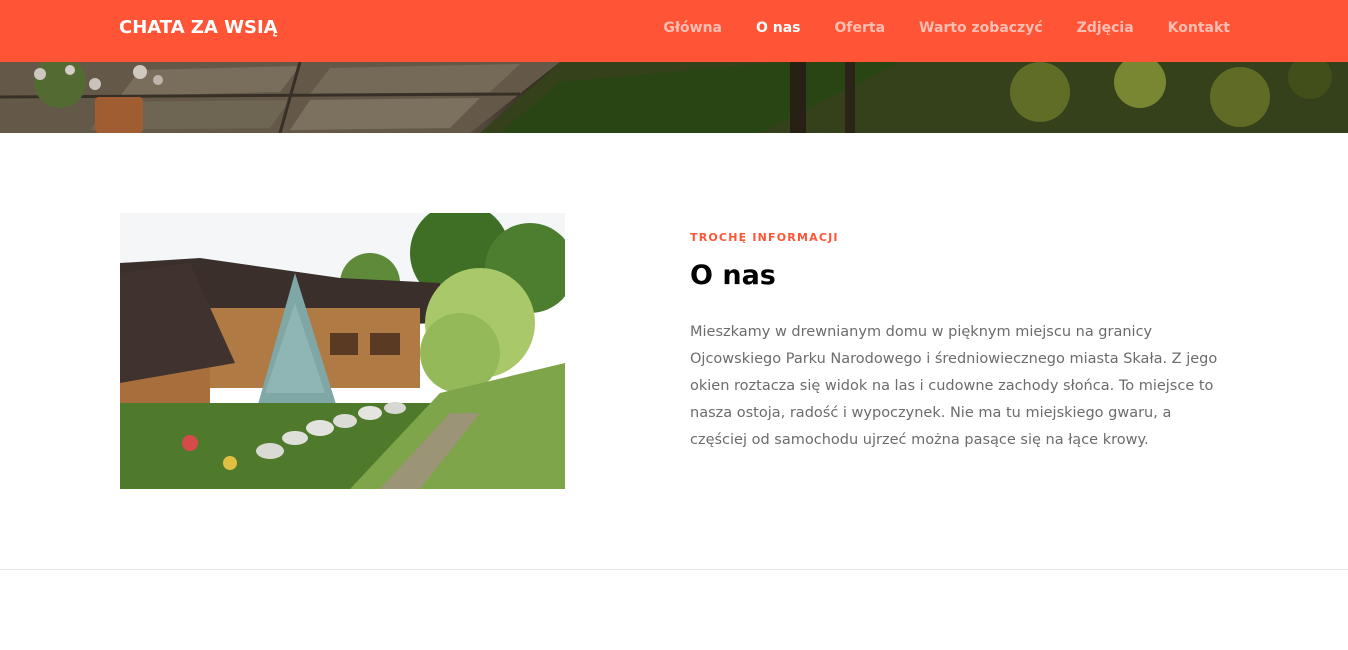 This screenshot has width=1348, height=650. Describe the element at coordinates (764, 237) in the screenshot. I see `section-subtitle: TROCHĘ INFORMACJI` at that location.